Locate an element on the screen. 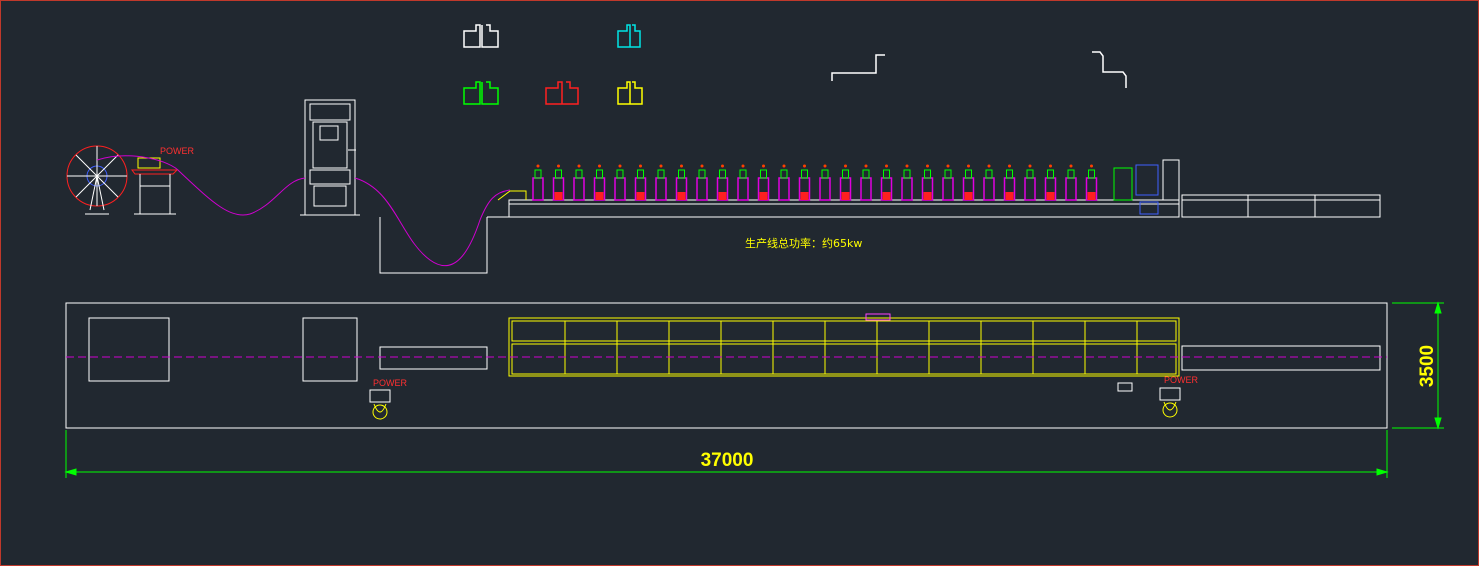 This screenshot has width=1479, height=566. total-power-note: 生产线总功率：约65kw is located at coordinates (803, 243).